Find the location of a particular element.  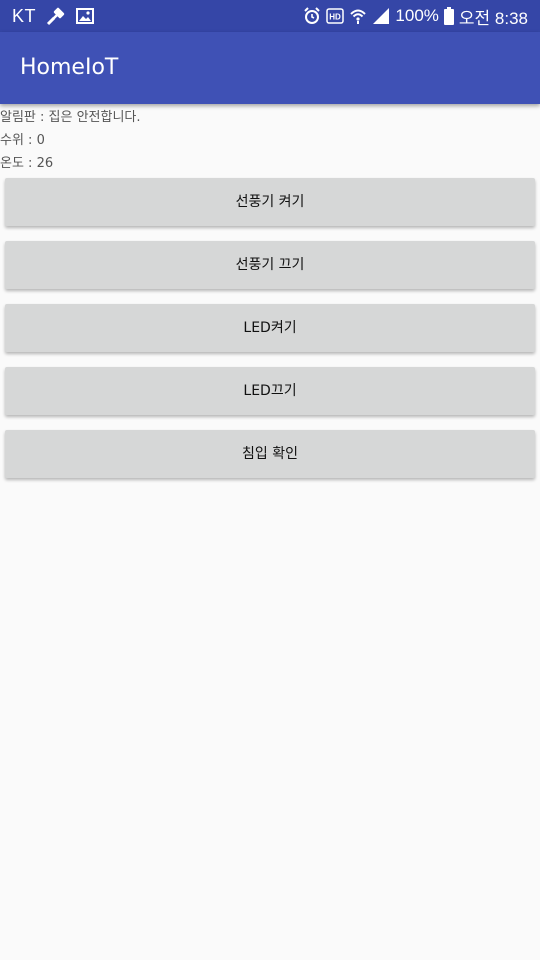

status-left: KT is located at coordinates (53, 16).